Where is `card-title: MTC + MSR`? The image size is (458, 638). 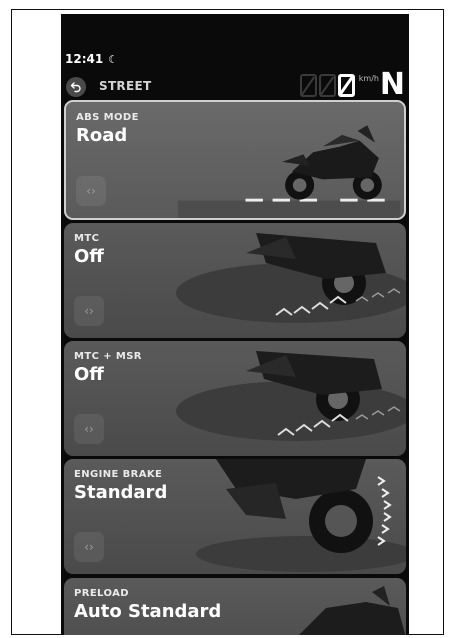 card-title: MTC + MSR is located at coordinates (108, 356).